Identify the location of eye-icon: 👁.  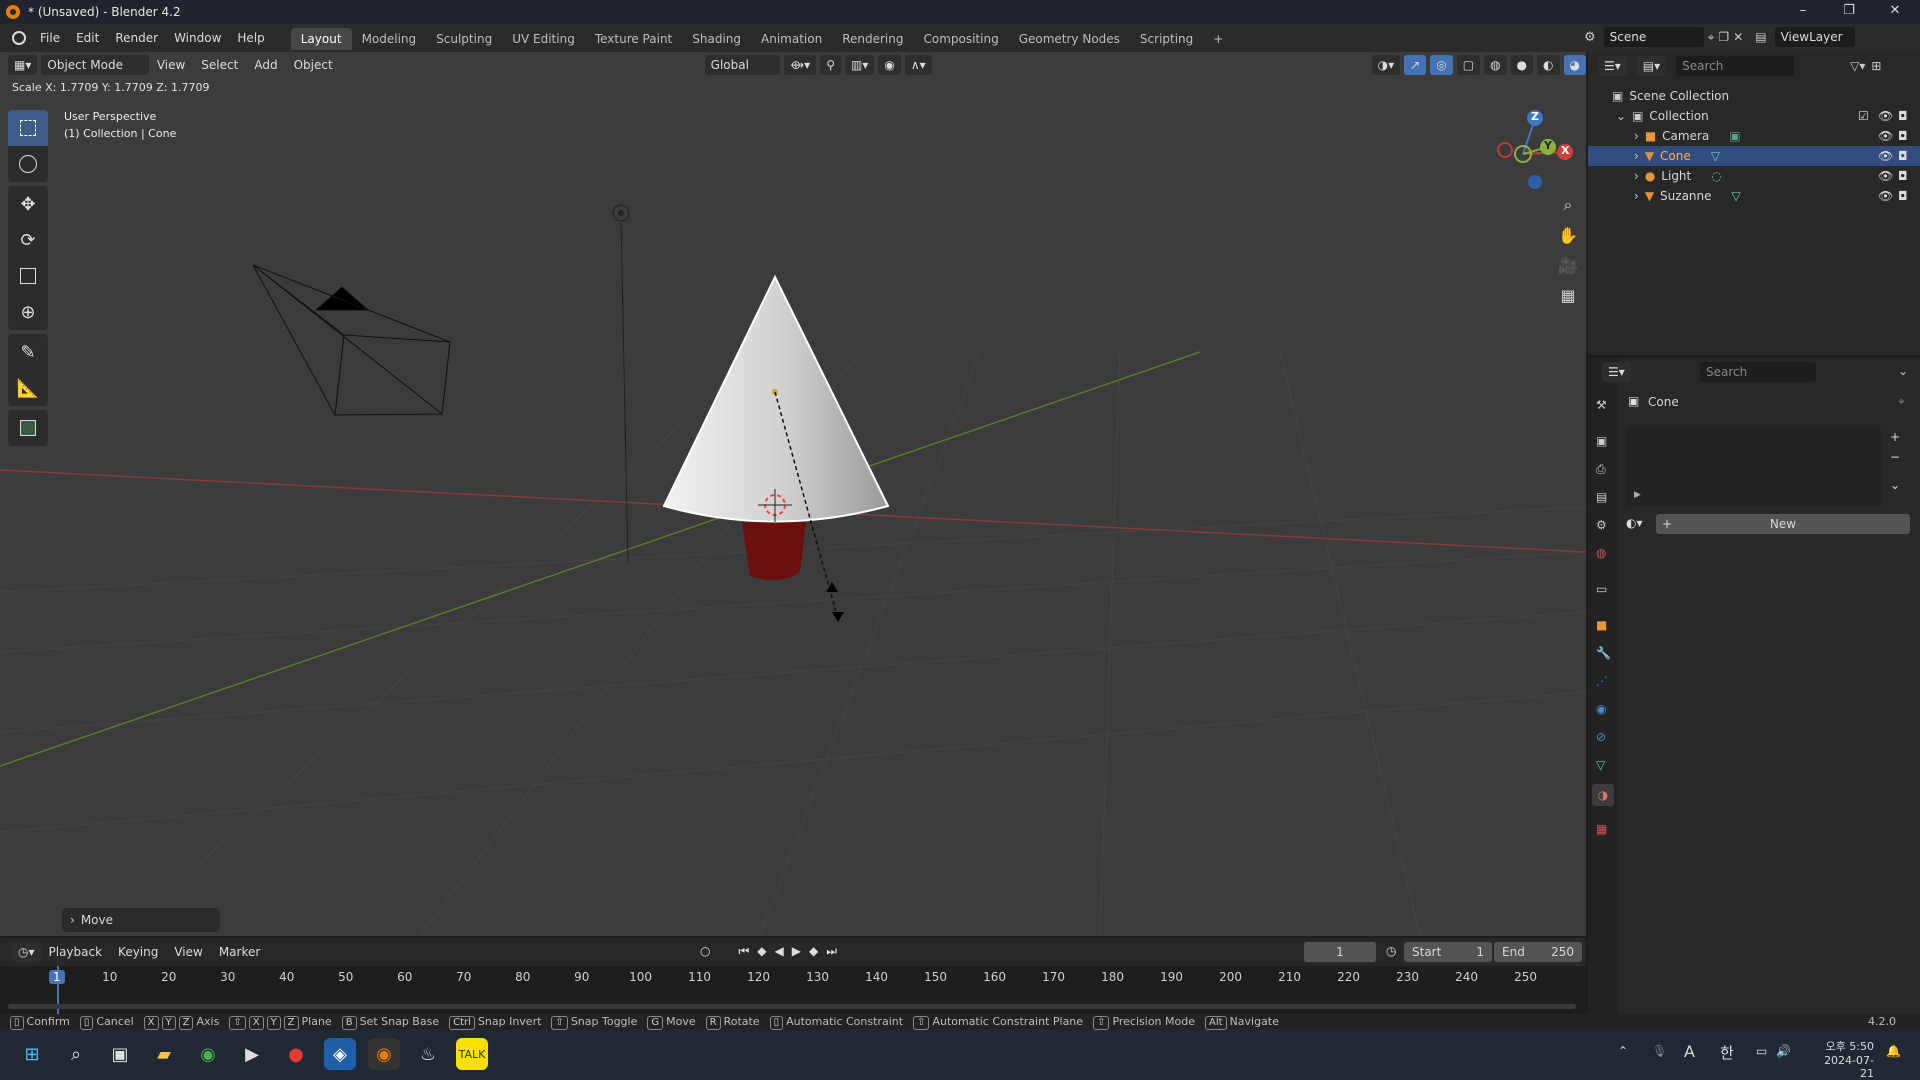
(1885, 116).